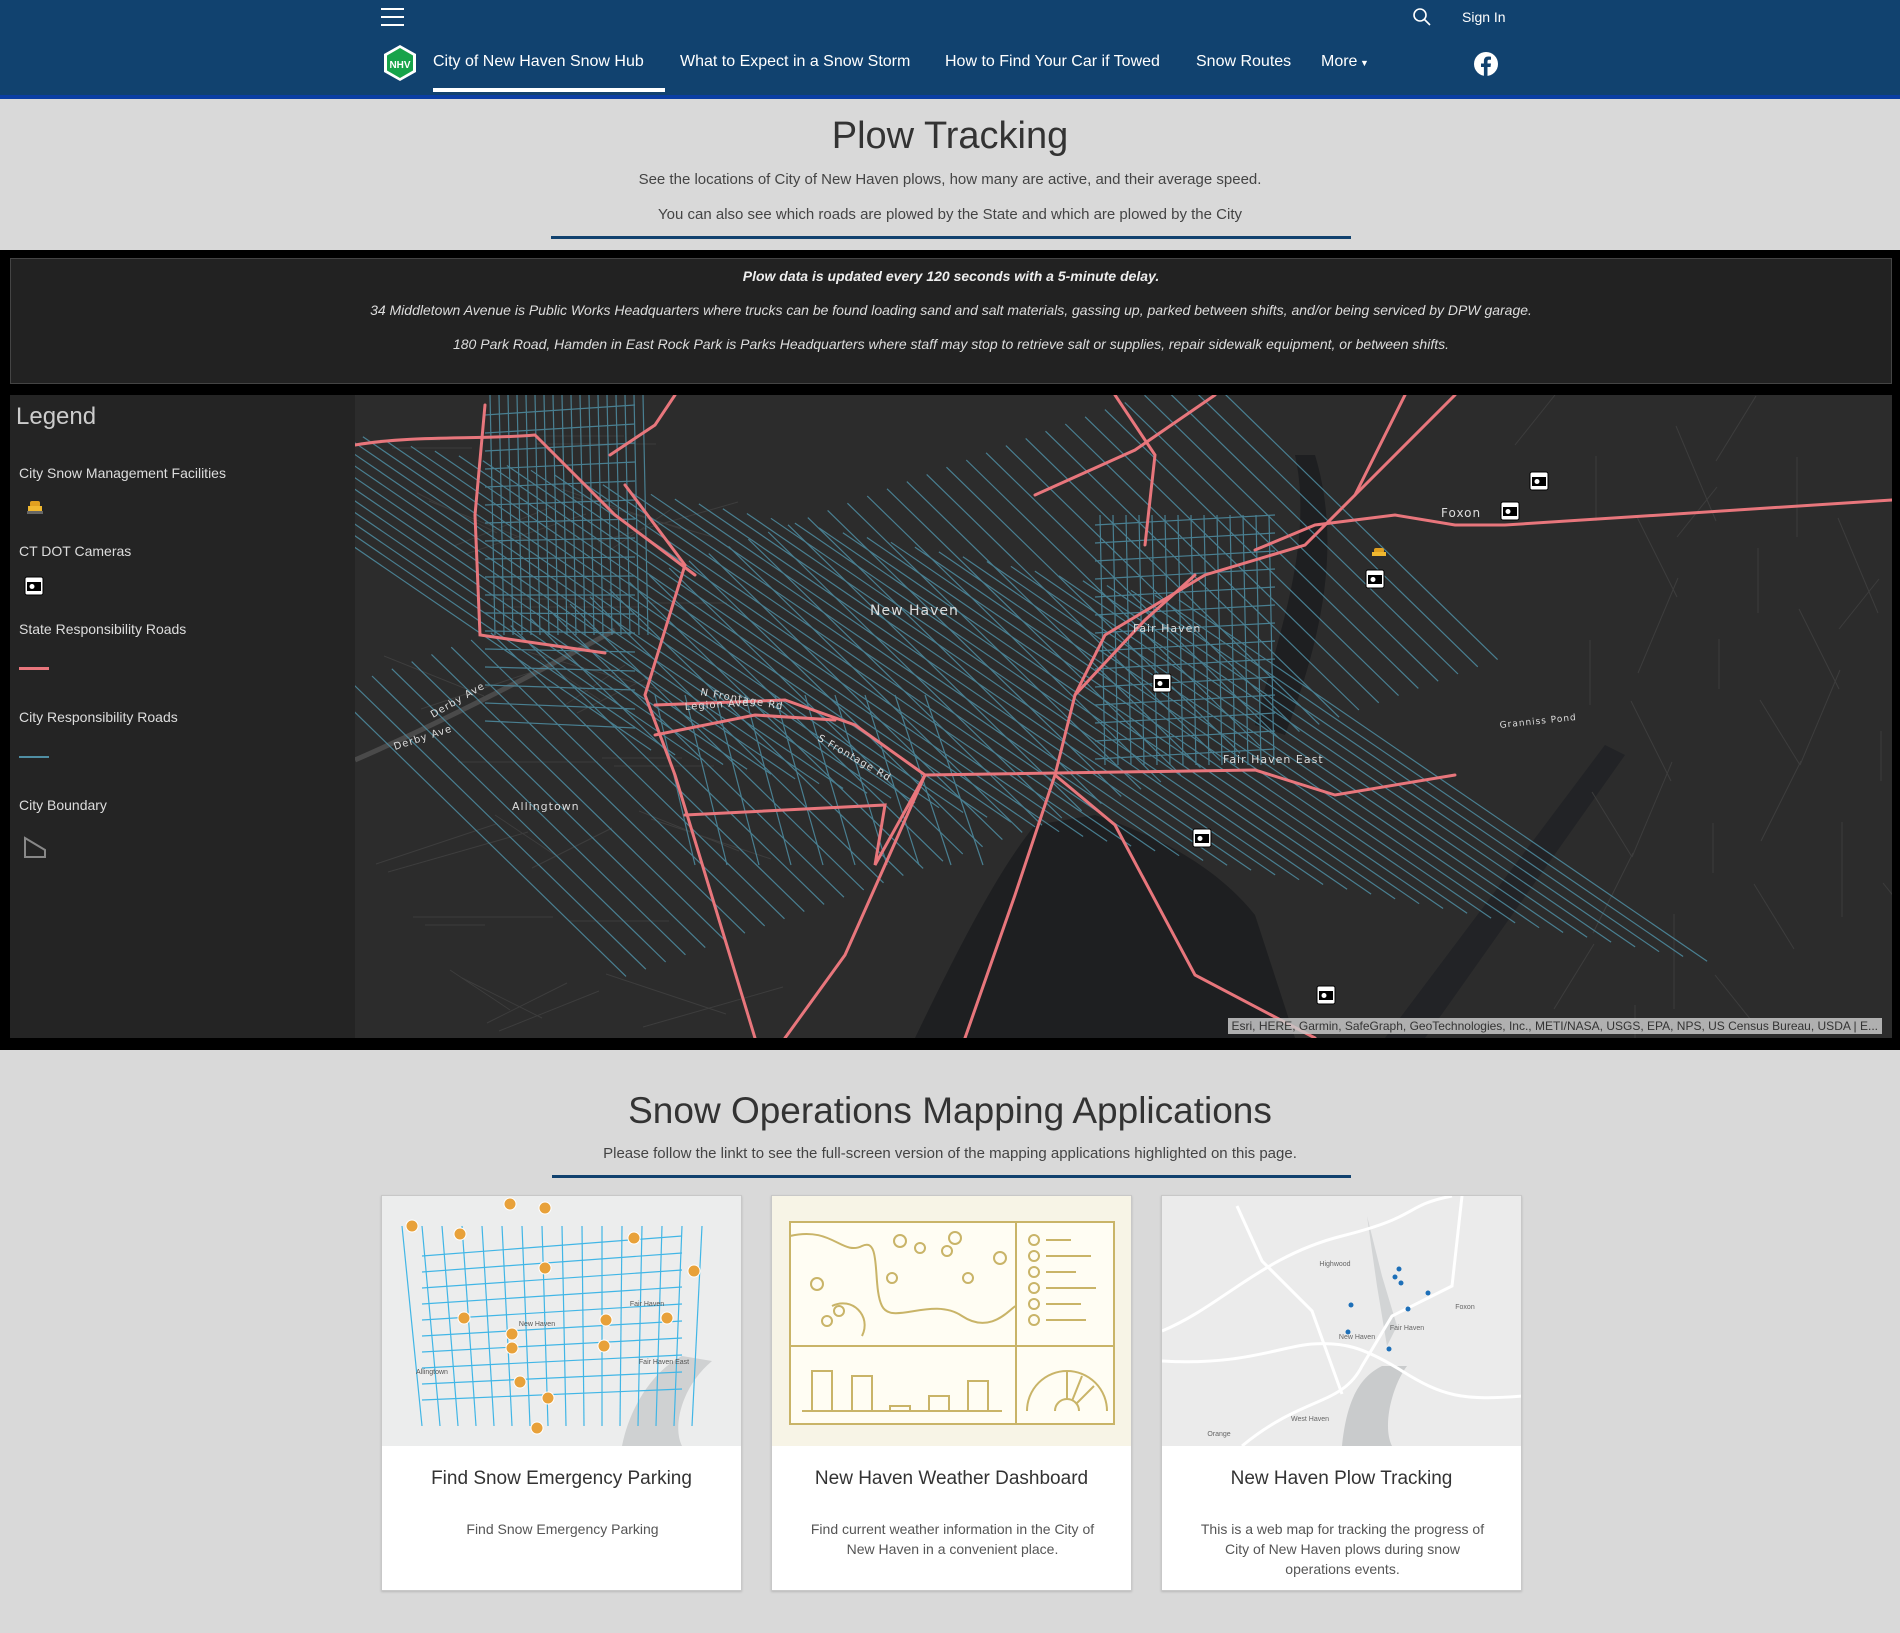 The width and height of the screenshot is (1900, 1633). What do you see at coordinates (950, 1110) in the screenshot?
I see `apps-title: Snow Operations Mapping Applications` at bounding box center [950, 1110].